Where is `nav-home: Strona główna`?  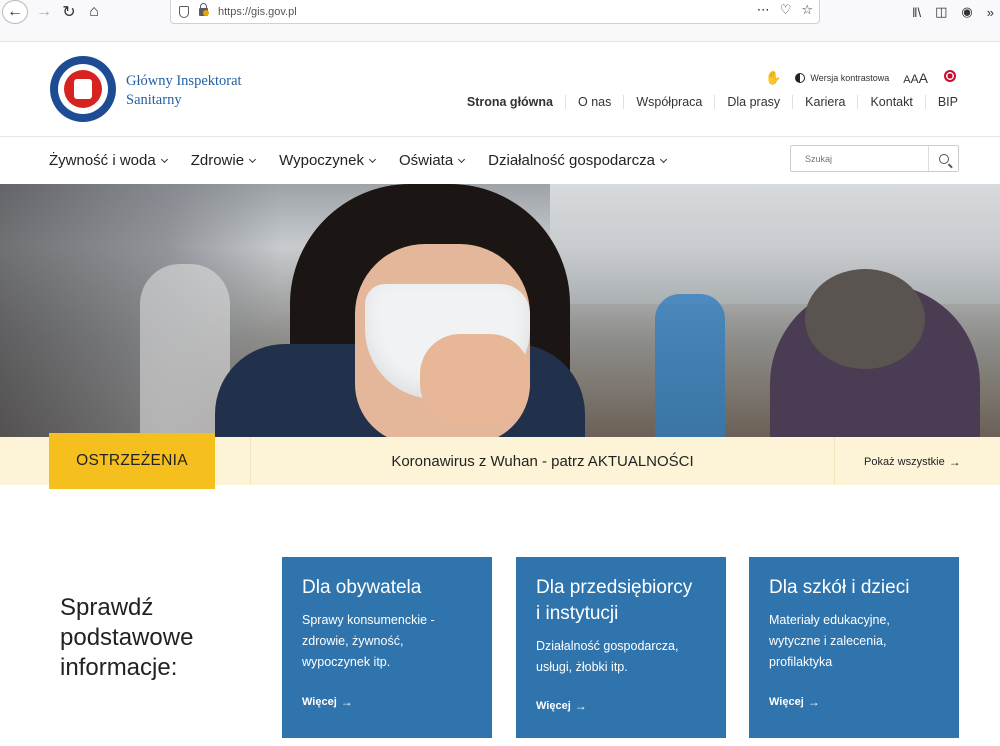 nav-home: Strona główna is located at coordinates (510, 102).